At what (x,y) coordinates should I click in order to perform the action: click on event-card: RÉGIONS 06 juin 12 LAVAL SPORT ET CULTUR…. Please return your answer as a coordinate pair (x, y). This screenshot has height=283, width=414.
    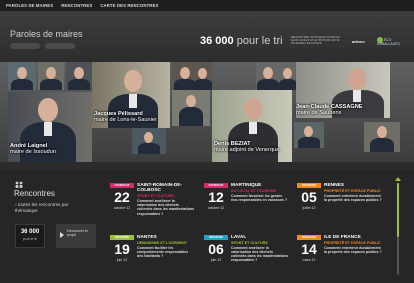
    Looking at the image, I should click on (247, 257).